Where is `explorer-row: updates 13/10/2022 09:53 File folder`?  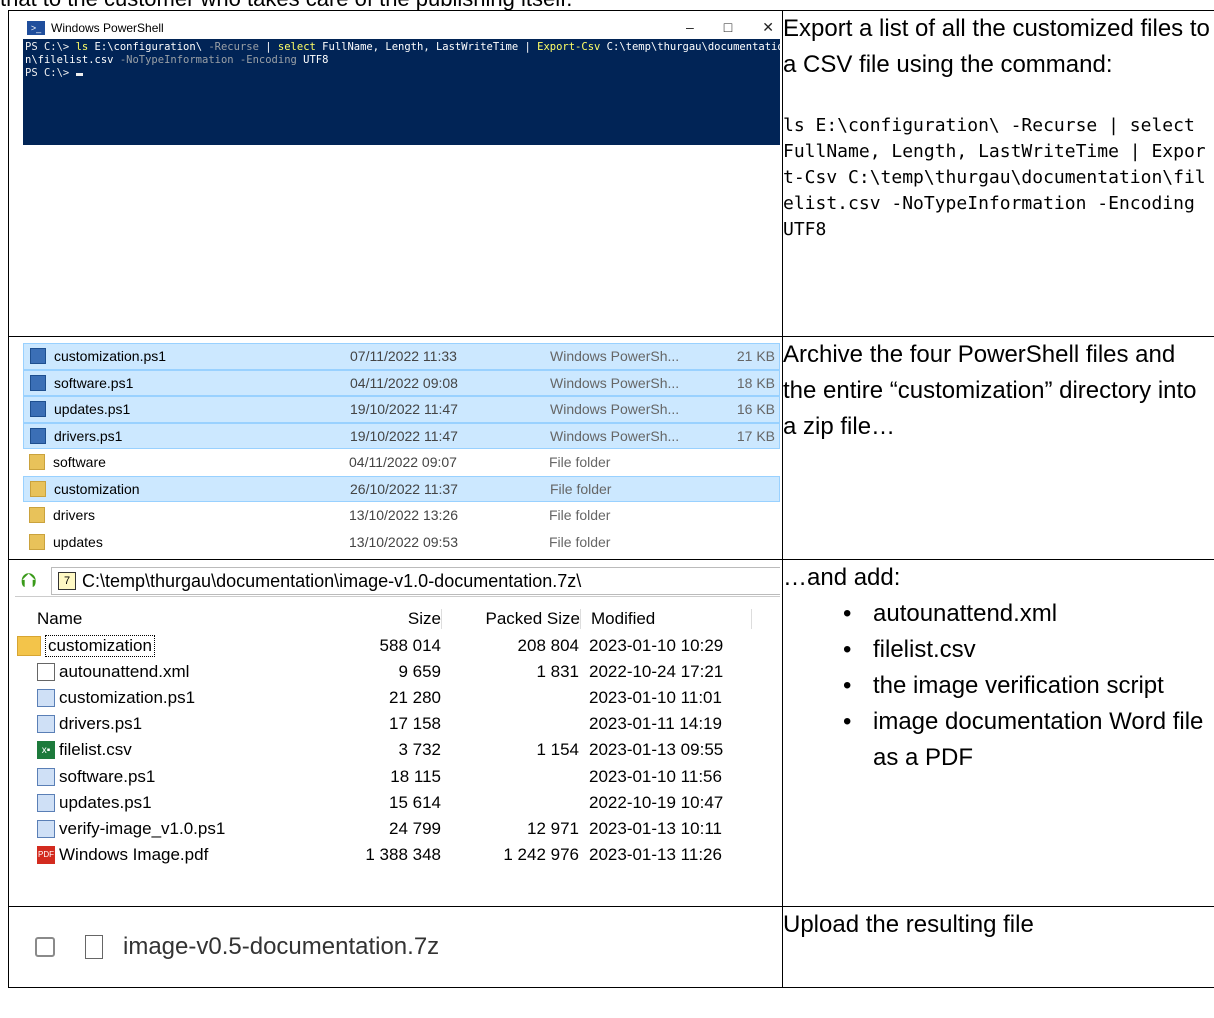 explorer-row: updates 13/10/2022 09:53 File folder is located at coordinates (401, 542).